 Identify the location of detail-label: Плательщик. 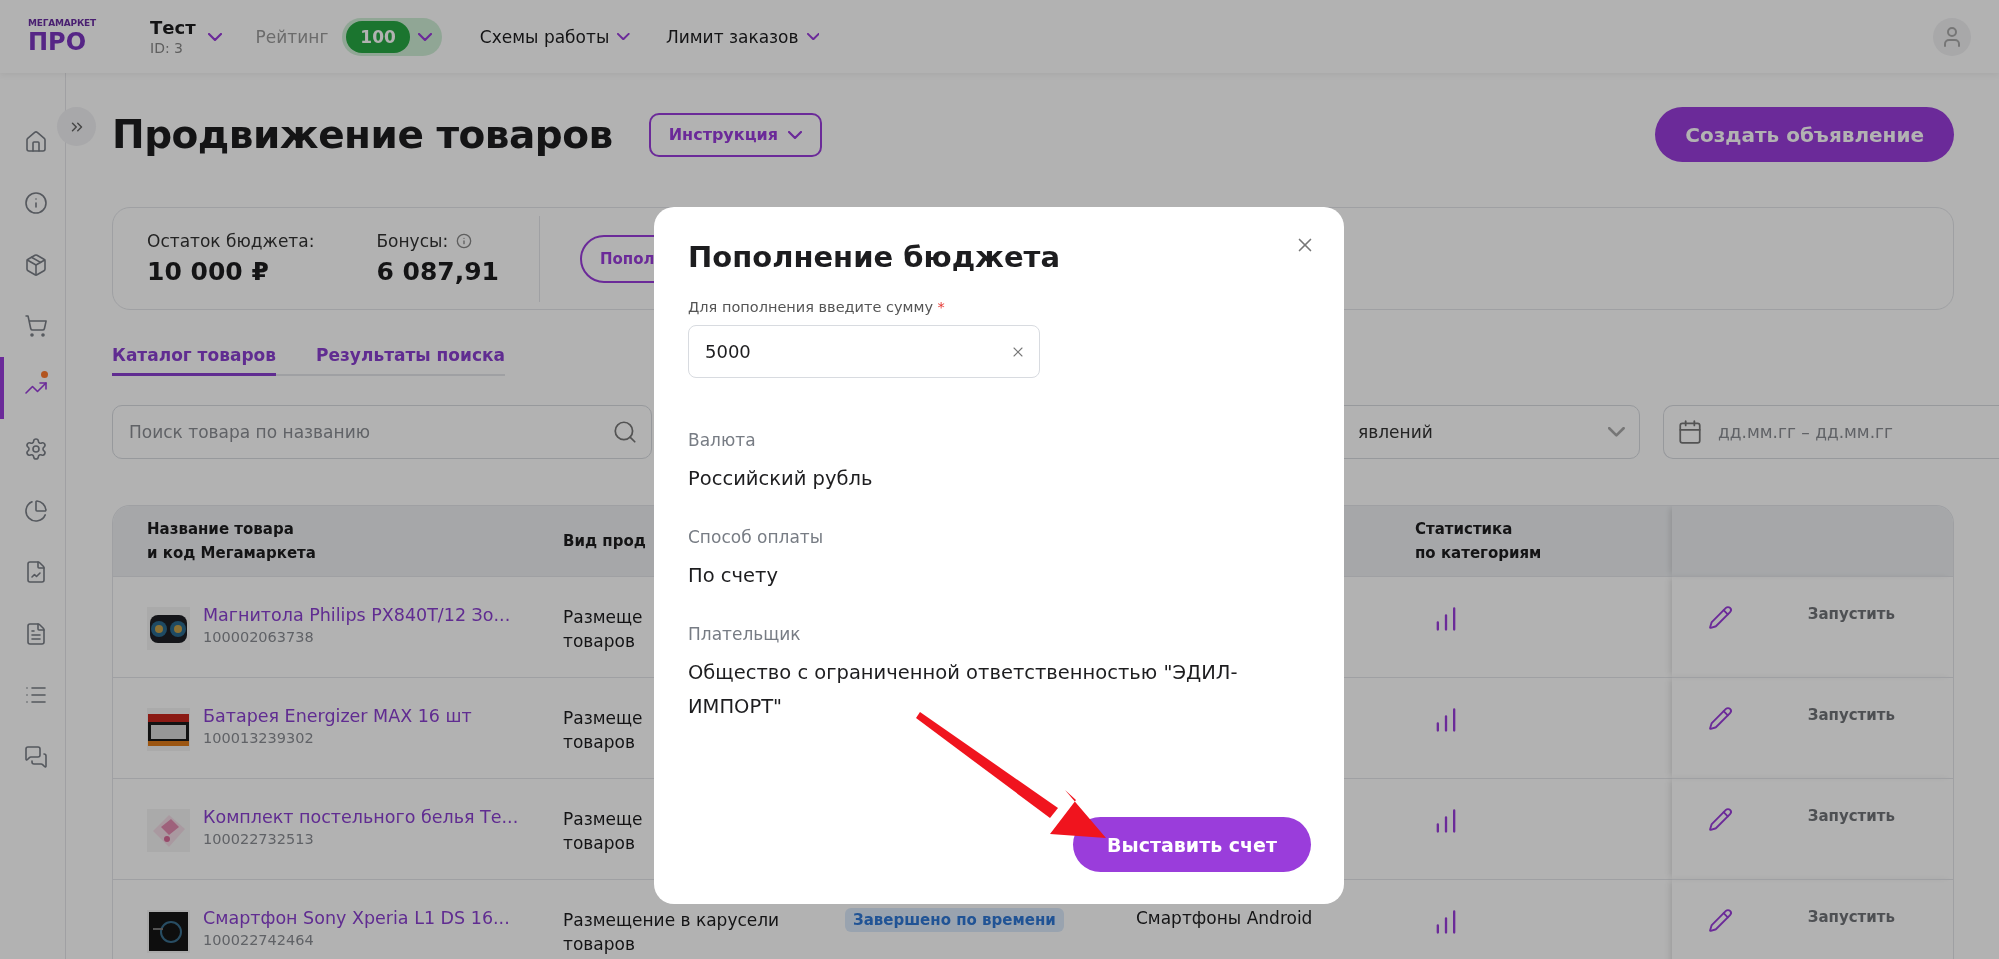
(745, 634).